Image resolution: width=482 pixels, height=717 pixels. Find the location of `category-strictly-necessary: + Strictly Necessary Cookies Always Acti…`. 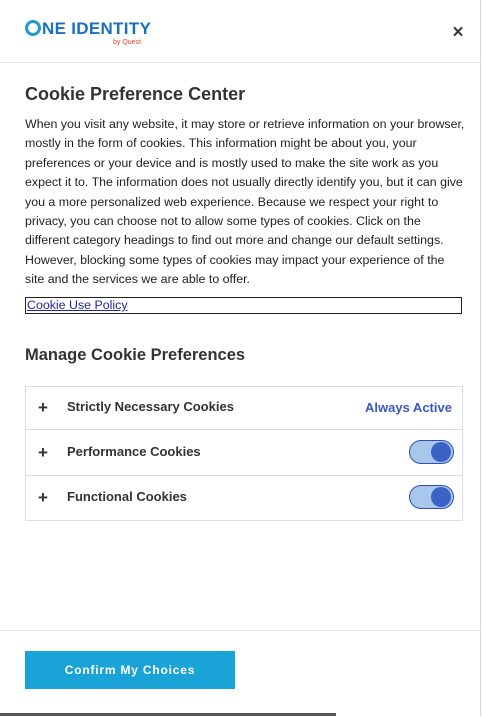

category-strictly-necessary: + Strictly Necessary Cookies Always Acti… is located at coordinates (244, 408).